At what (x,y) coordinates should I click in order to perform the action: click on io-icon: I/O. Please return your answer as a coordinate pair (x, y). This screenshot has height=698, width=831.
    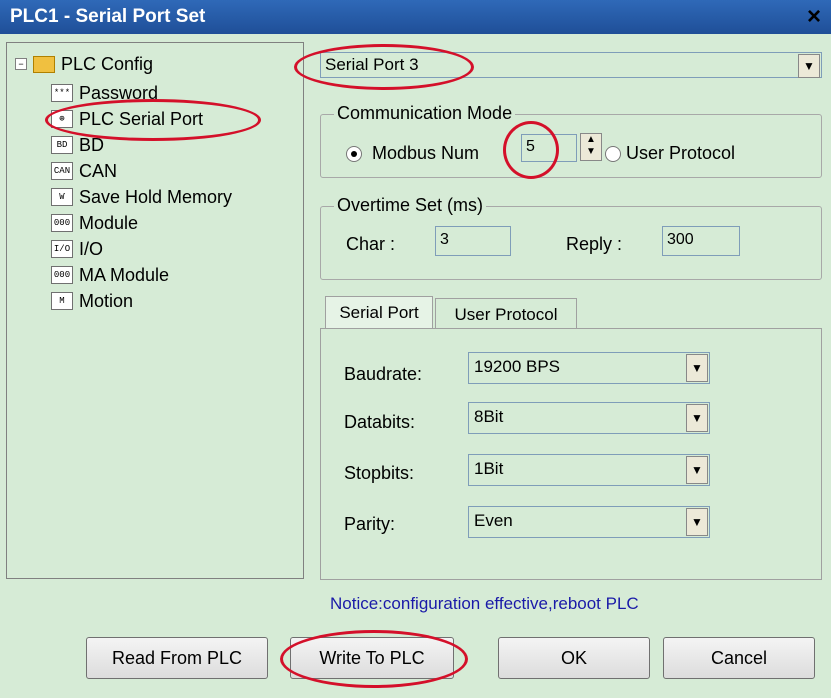
    Looking at the image, I should click on (62, 249).